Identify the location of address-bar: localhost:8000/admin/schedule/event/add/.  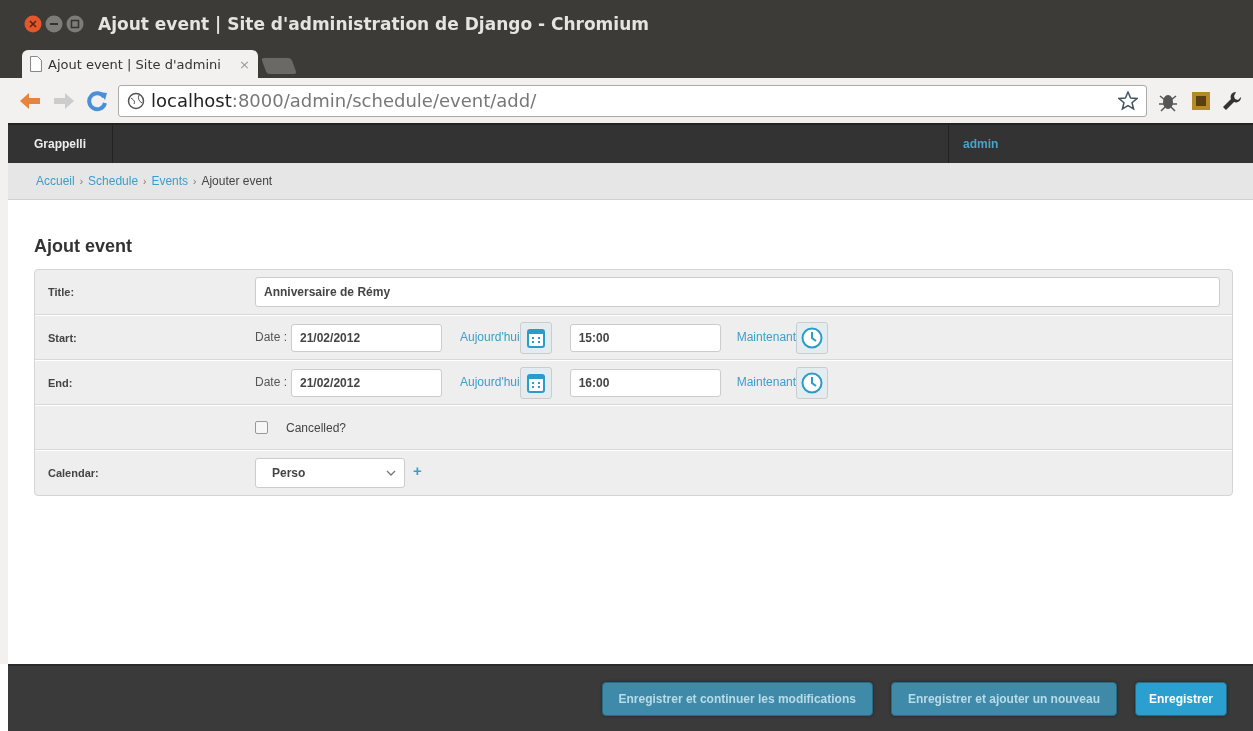
(632, 100).